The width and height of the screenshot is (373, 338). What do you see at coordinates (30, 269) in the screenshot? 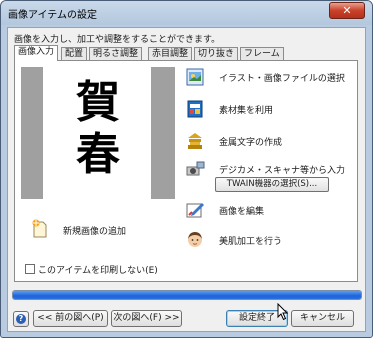
I see `no-print-checkbox` at bounding box center [30, 269].